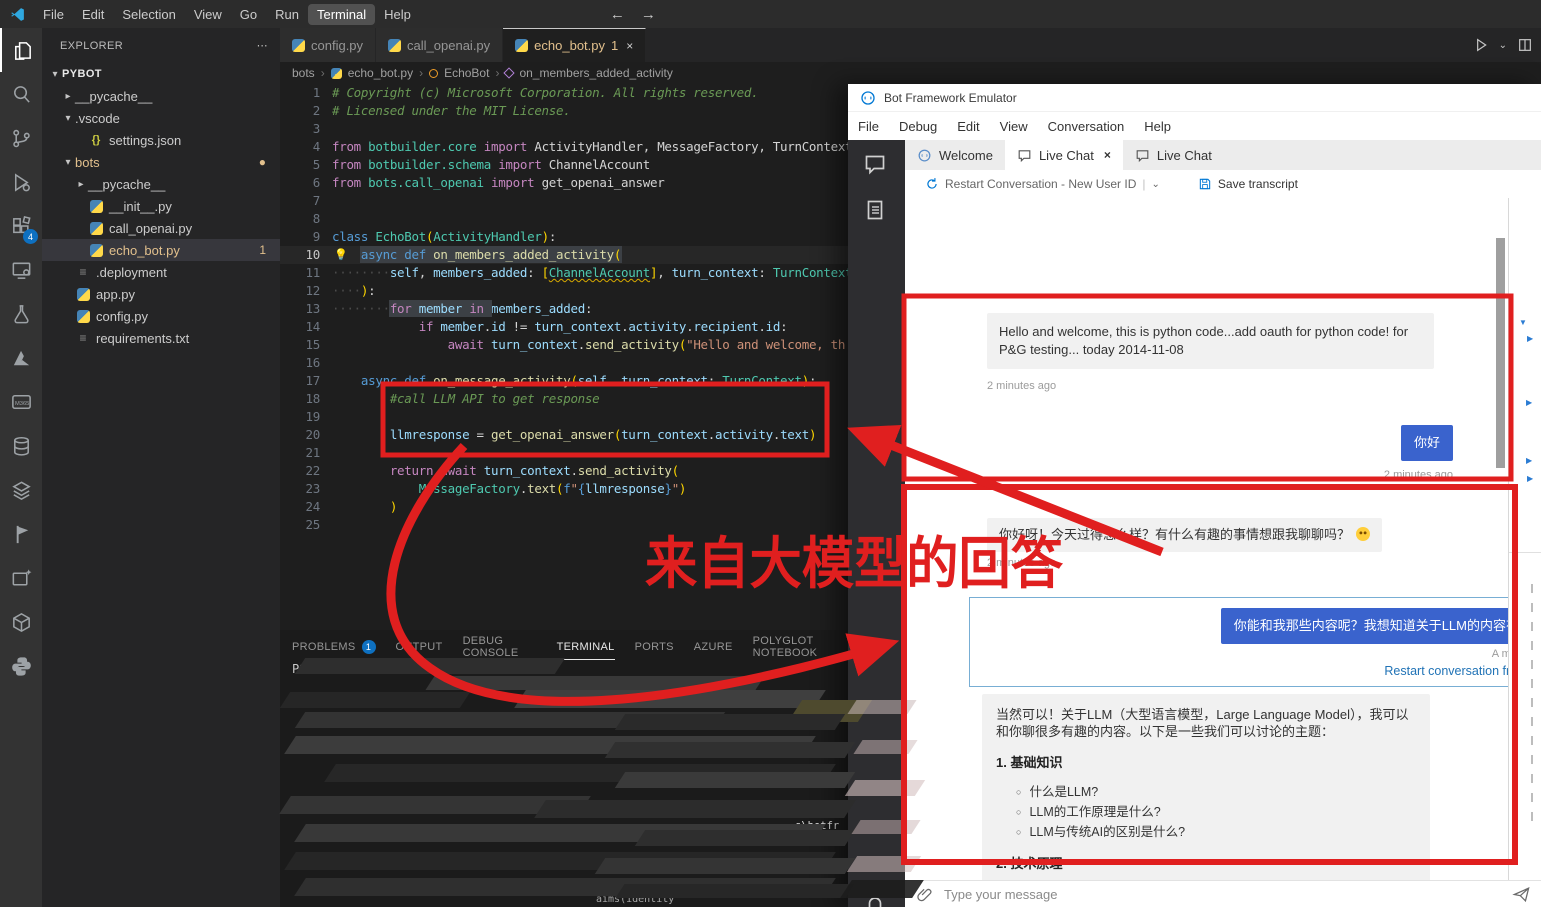 Image resolution: width=1541 pixels, height=907 pixels. Describe the element at coordinates (1157, 126) in the screenshot. I see `emulator-menu-help: Help` at that location.